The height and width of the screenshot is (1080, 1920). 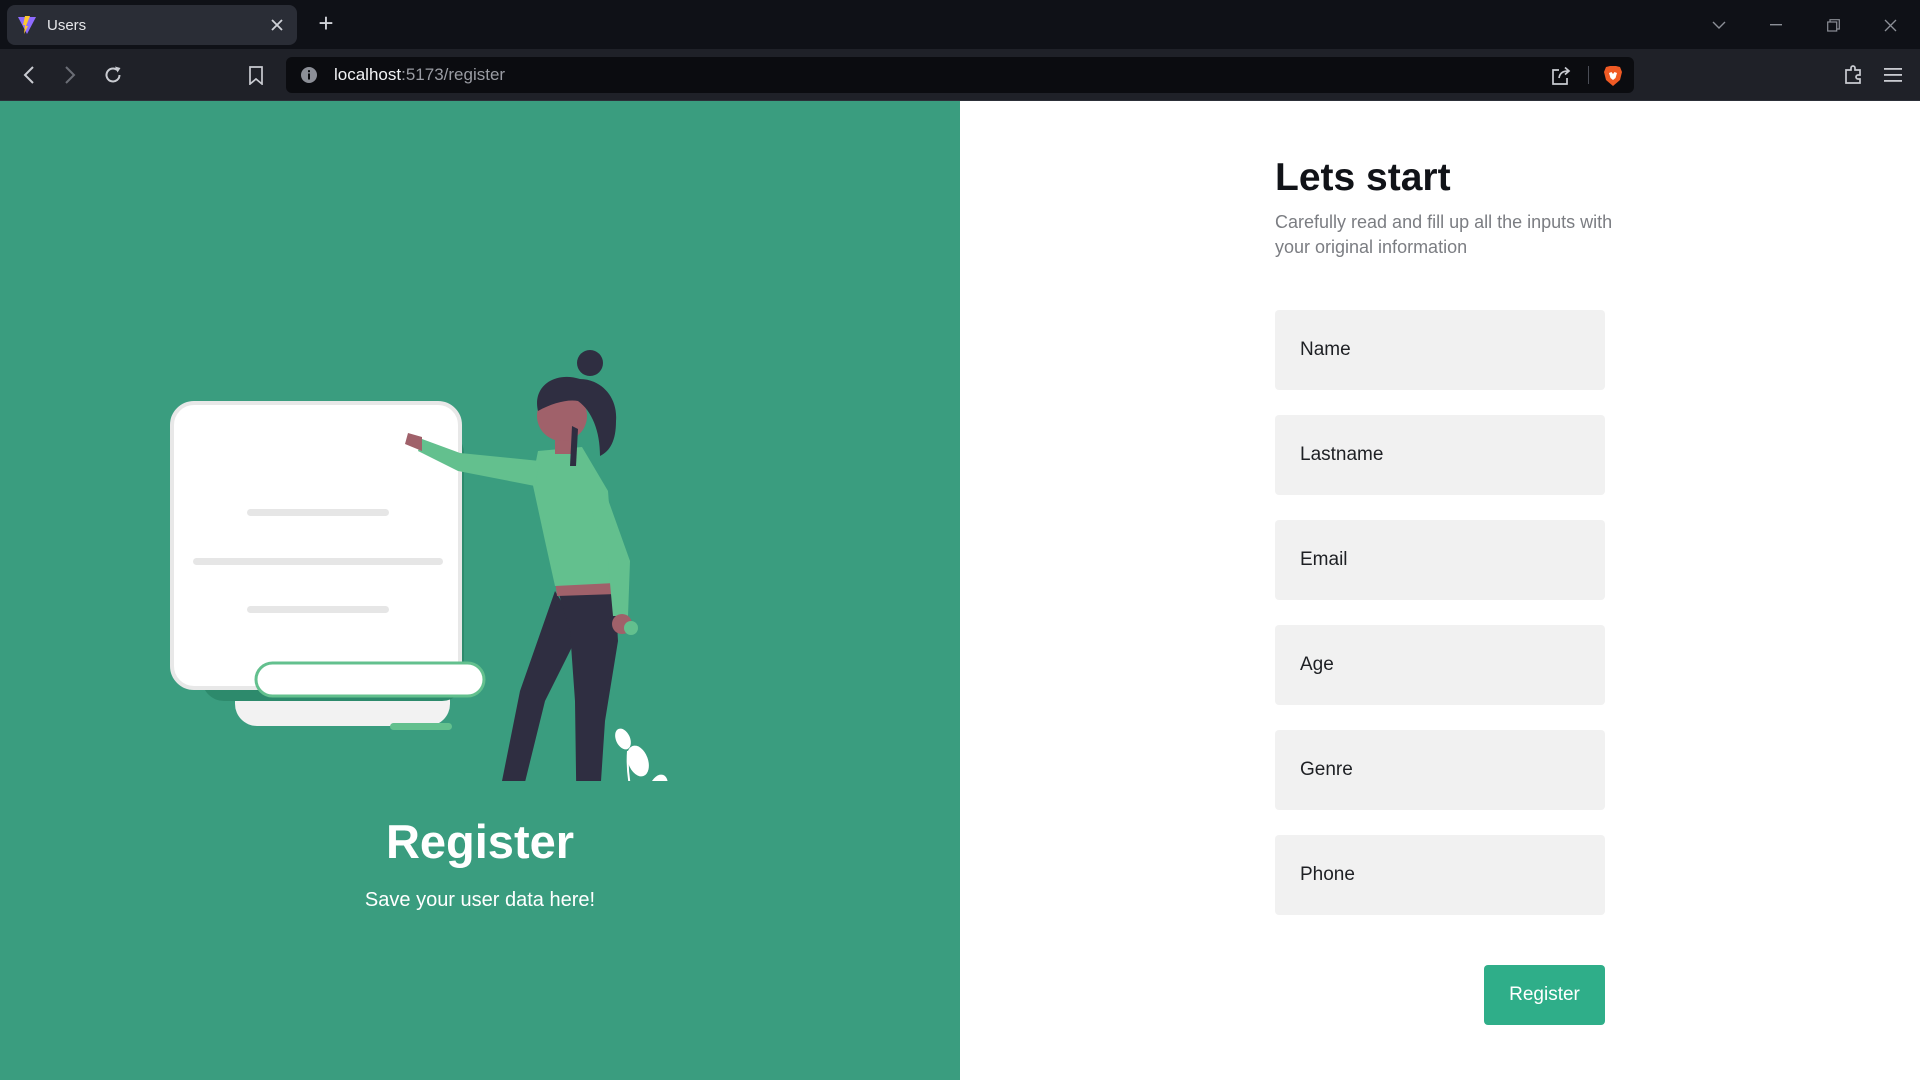 What do you see at coordinates (368, 74) in the screenshot?
I see `url-host: localhost` at bounding box center [368, 74].